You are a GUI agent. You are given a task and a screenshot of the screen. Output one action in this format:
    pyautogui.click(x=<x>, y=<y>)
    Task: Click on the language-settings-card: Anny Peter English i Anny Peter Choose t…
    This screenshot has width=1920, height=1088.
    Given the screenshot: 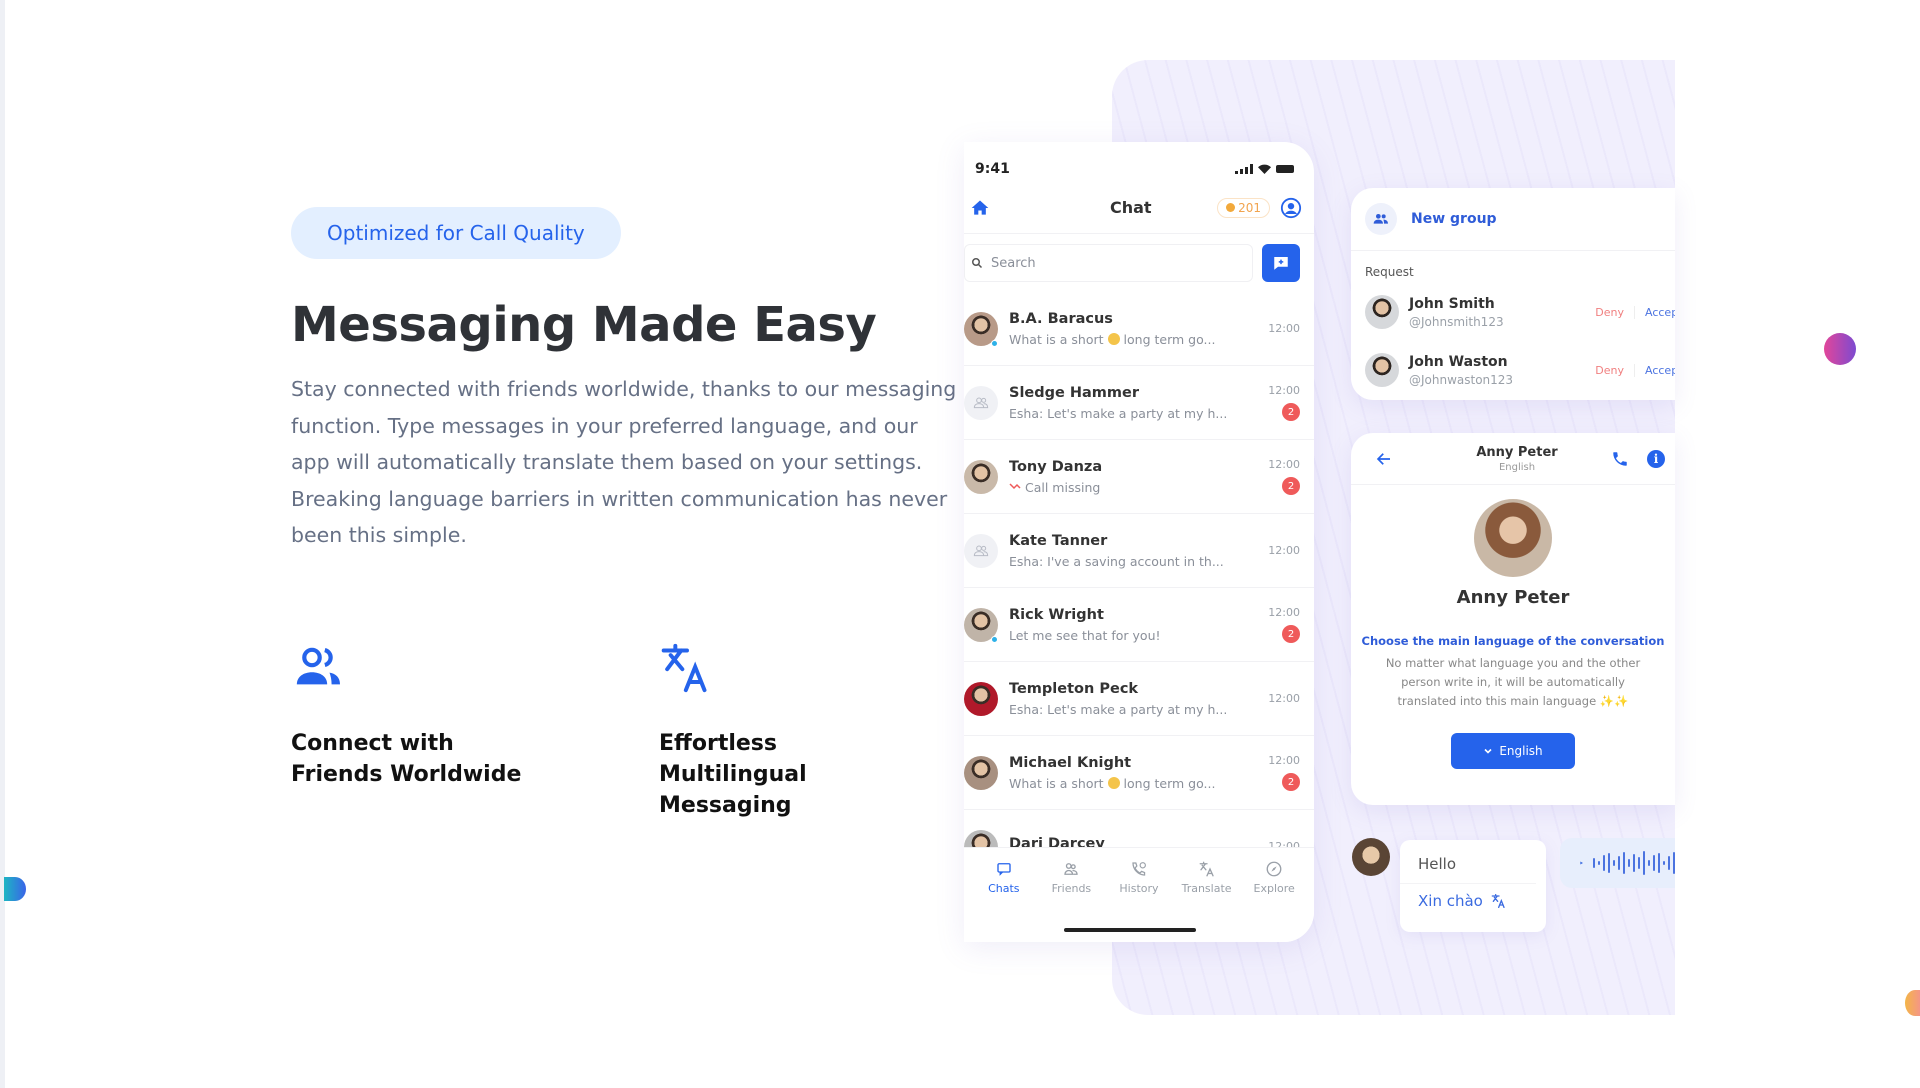 What is the action you would take?
    pyautogui.click(x=1513, y=619)
    